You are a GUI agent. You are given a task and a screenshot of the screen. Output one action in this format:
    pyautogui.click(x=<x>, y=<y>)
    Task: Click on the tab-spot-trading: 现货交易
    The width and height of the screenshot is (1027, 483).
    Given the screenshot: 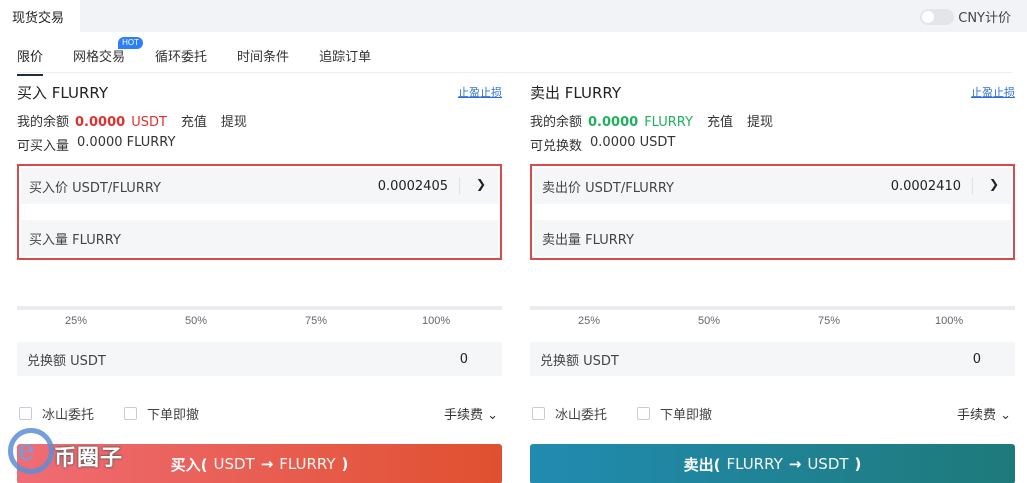 What is the action you would take?
    pyautogui.click(x=40, y=16)
    